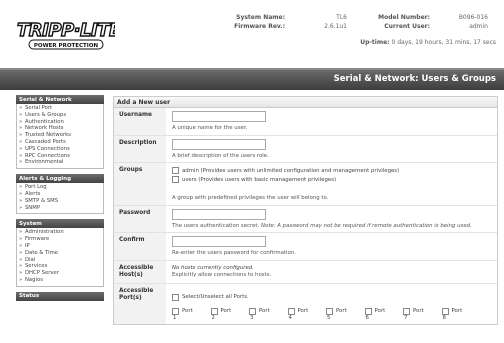  What do you see at coordinates (404, 17) in the screenshot?
I see `model-label: Model Number:` at bounding box center [404, 17].